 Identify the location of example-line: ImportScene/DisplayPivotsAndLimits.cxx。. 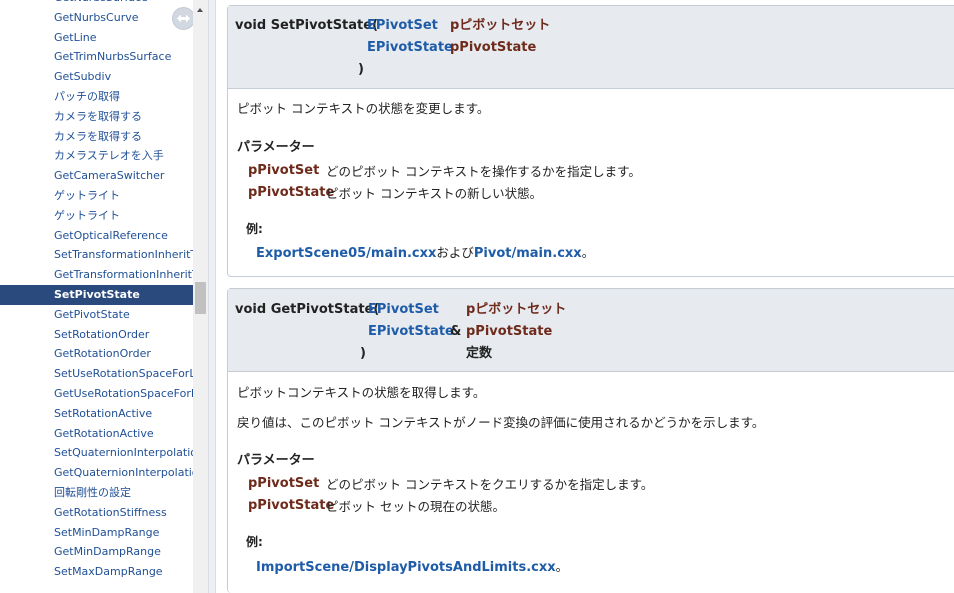
(412, 567).